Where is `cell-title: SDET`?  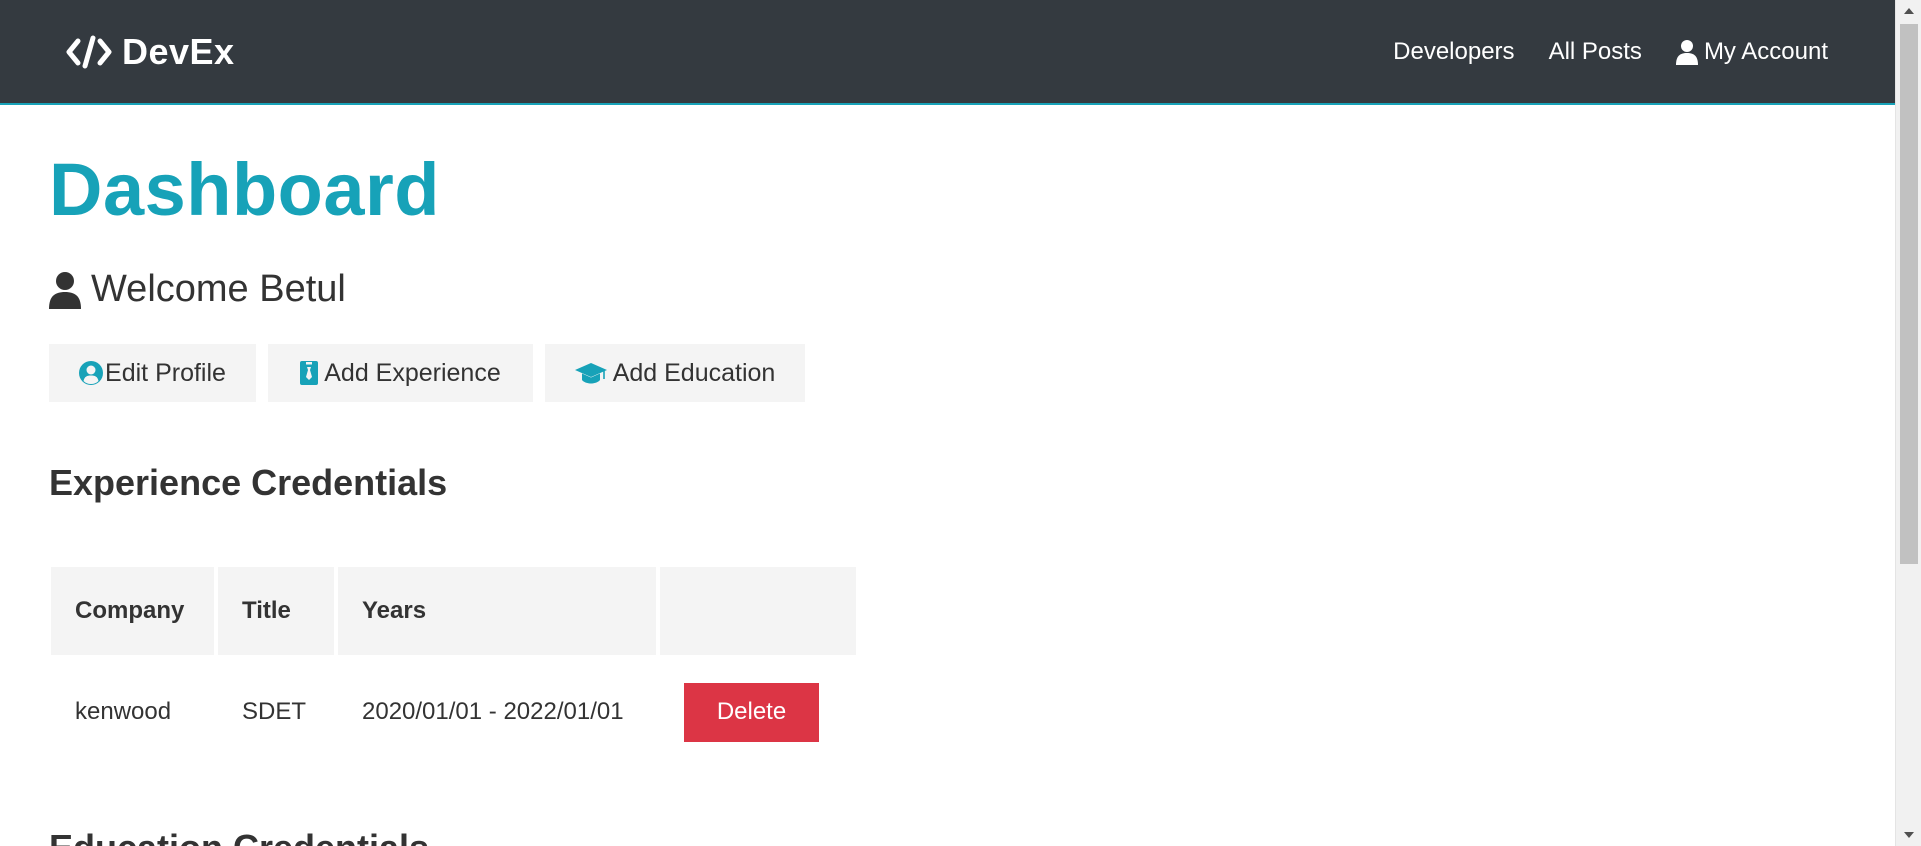
cell-title: SDET is located at coordinates (274, 711).